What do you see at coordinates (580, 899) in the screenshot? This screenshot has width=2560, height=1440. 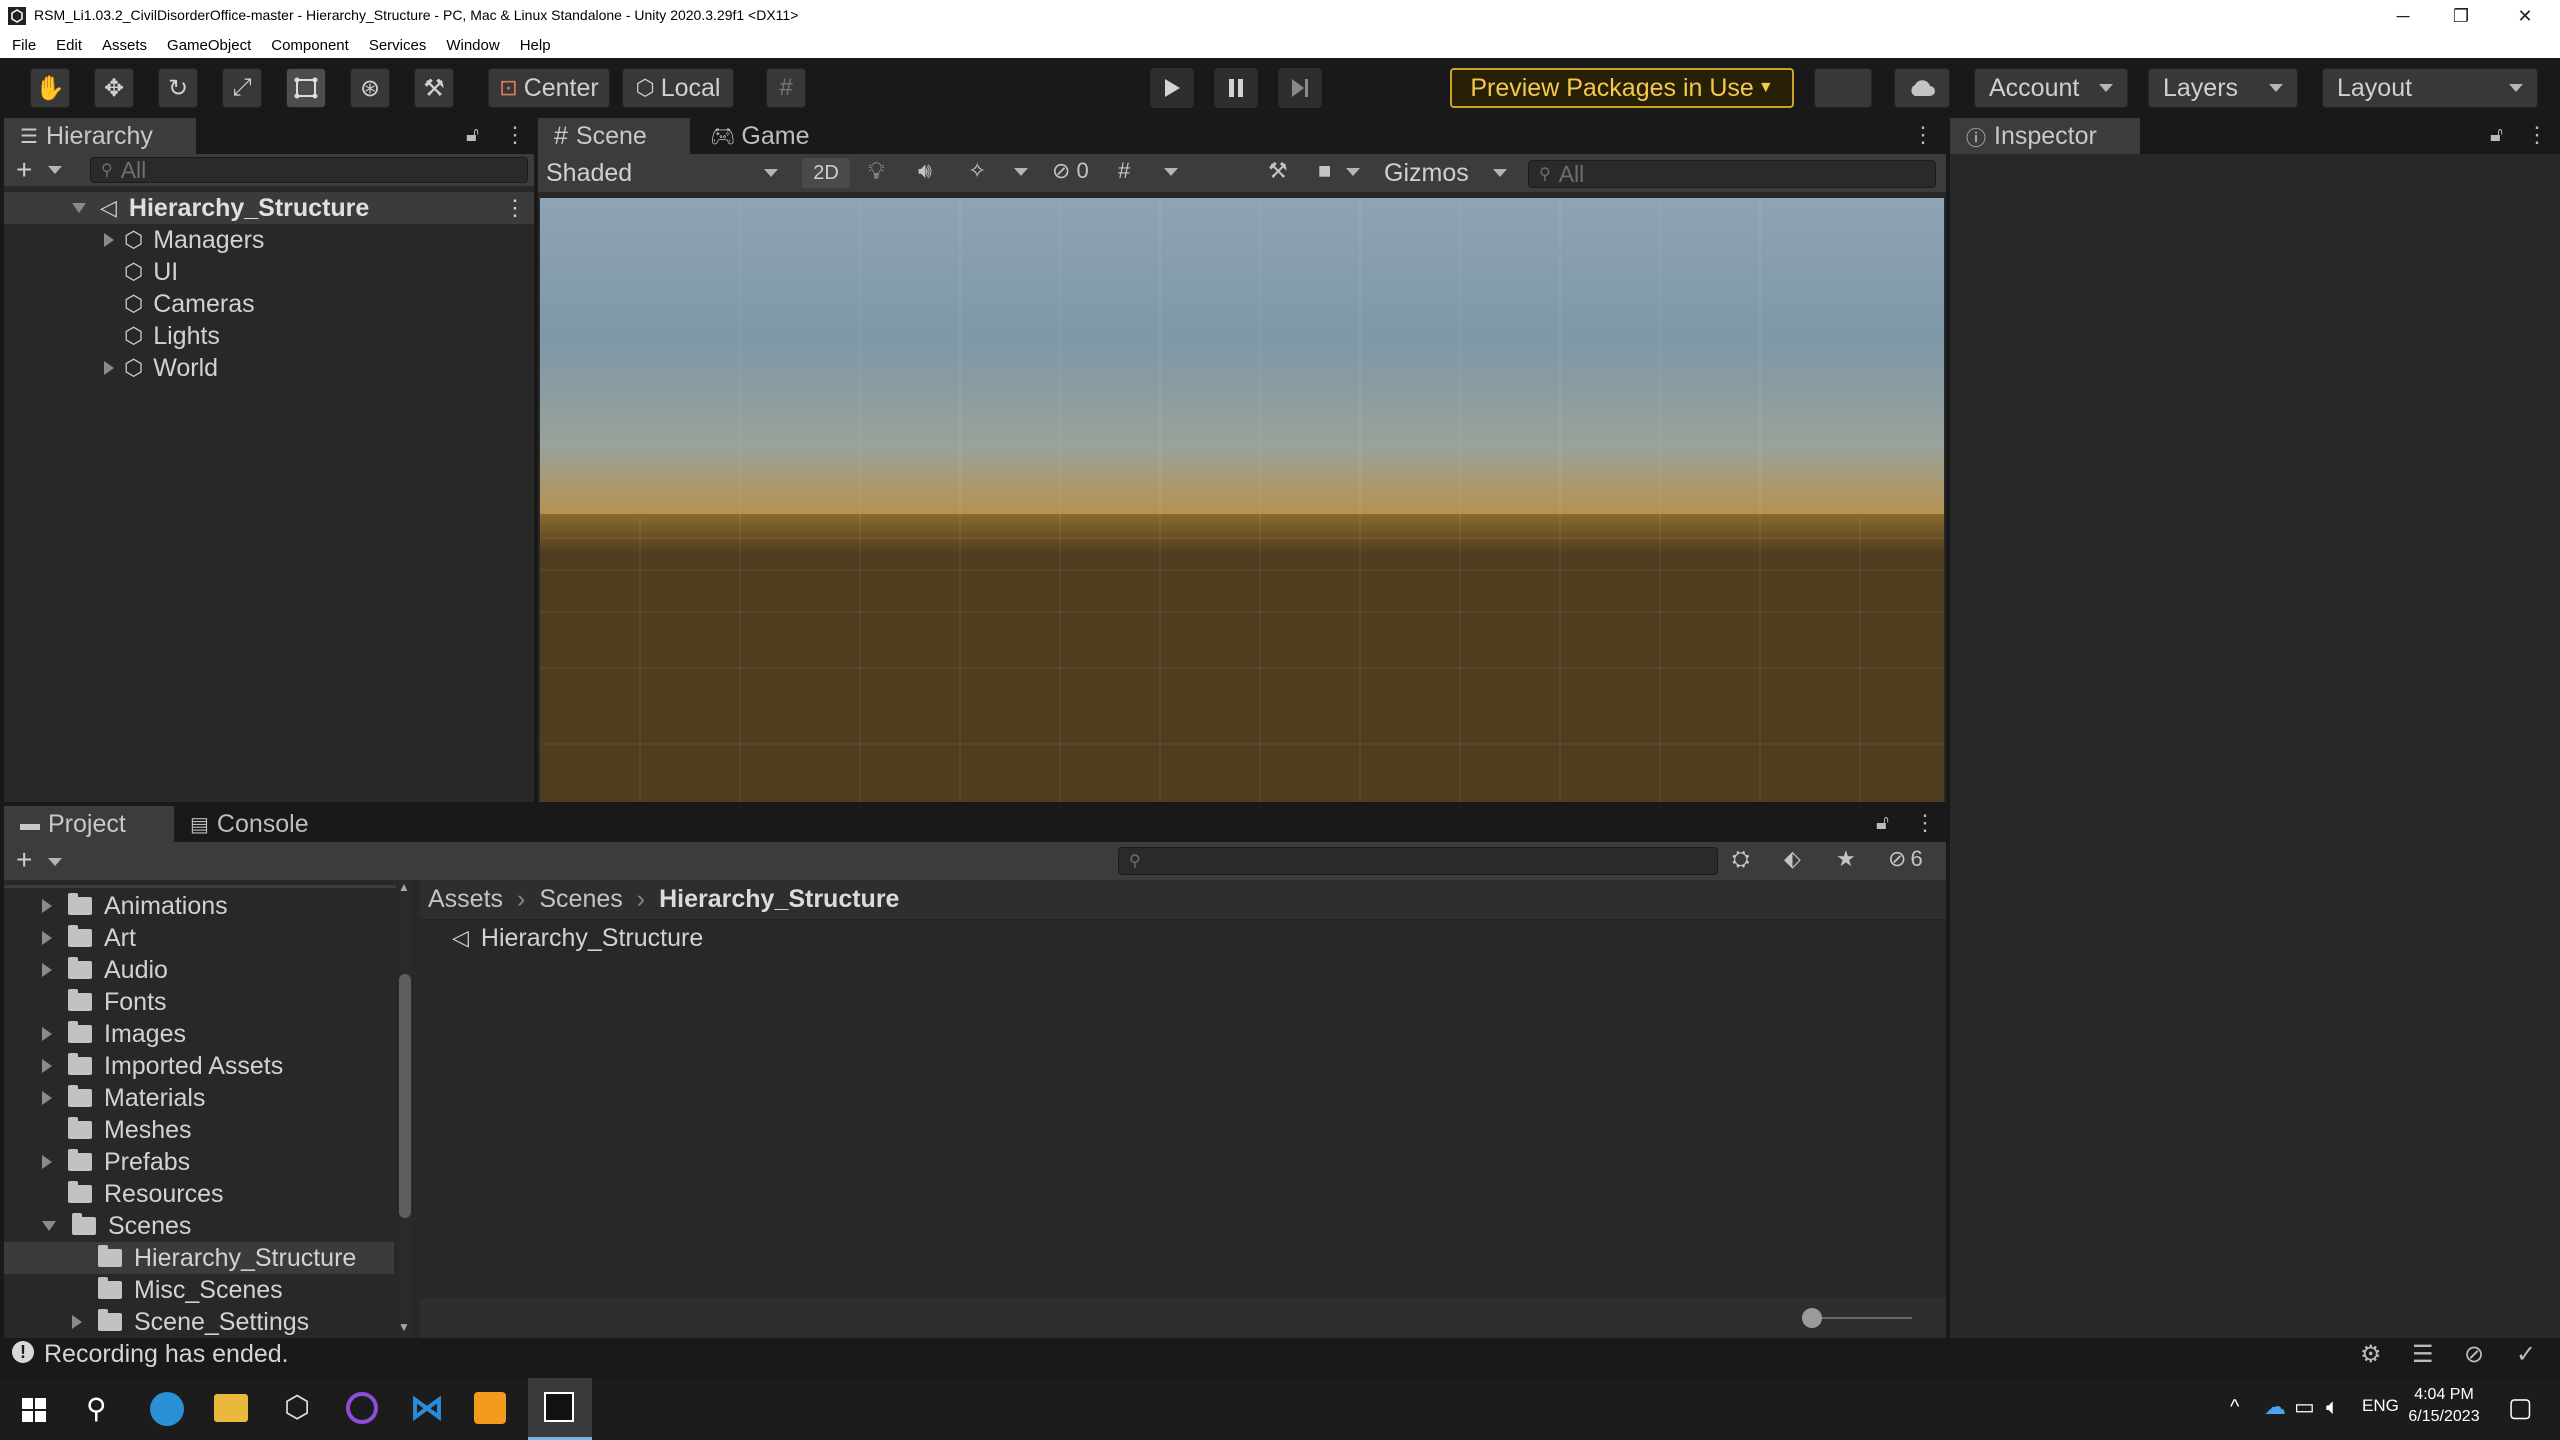 I see `breadcrumb-scenes: Scenes` at bounding box center [580, 899].